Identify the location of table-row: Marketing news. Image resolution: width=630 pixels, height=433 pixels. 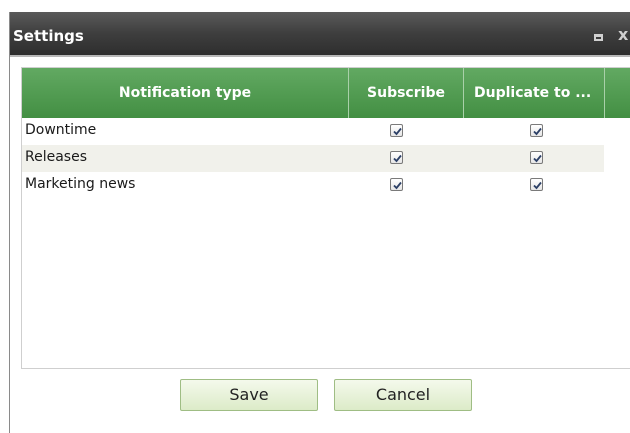
(313, 185).